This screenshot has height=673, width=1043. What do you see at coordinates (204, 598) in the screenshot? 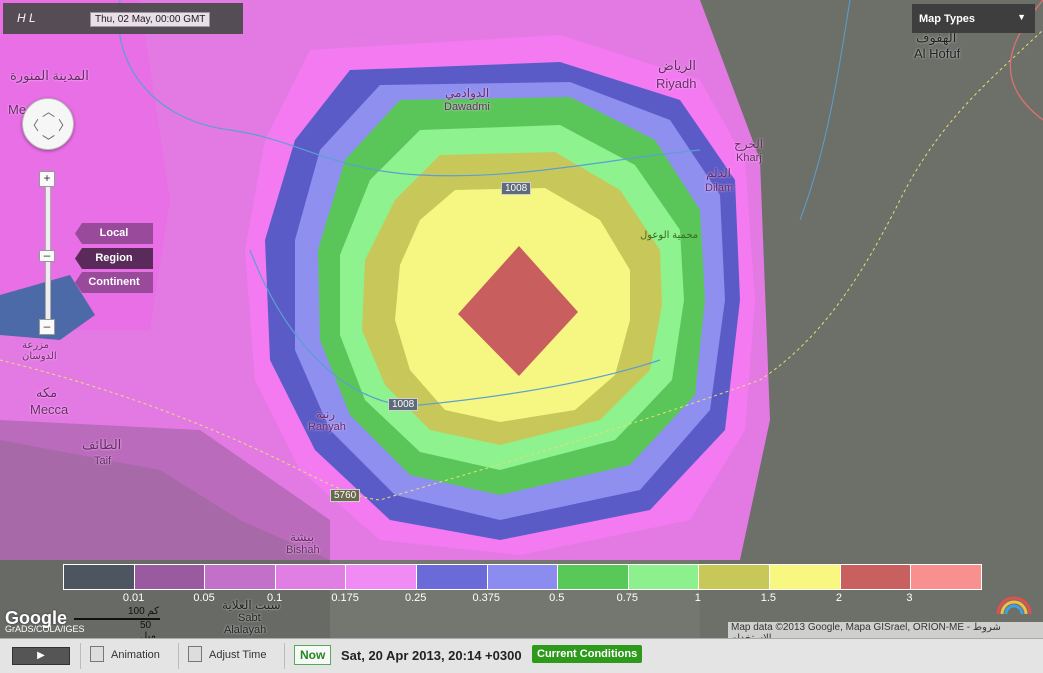
I see `legend-tick-label: 0.05` at bounding box center [204, 598].